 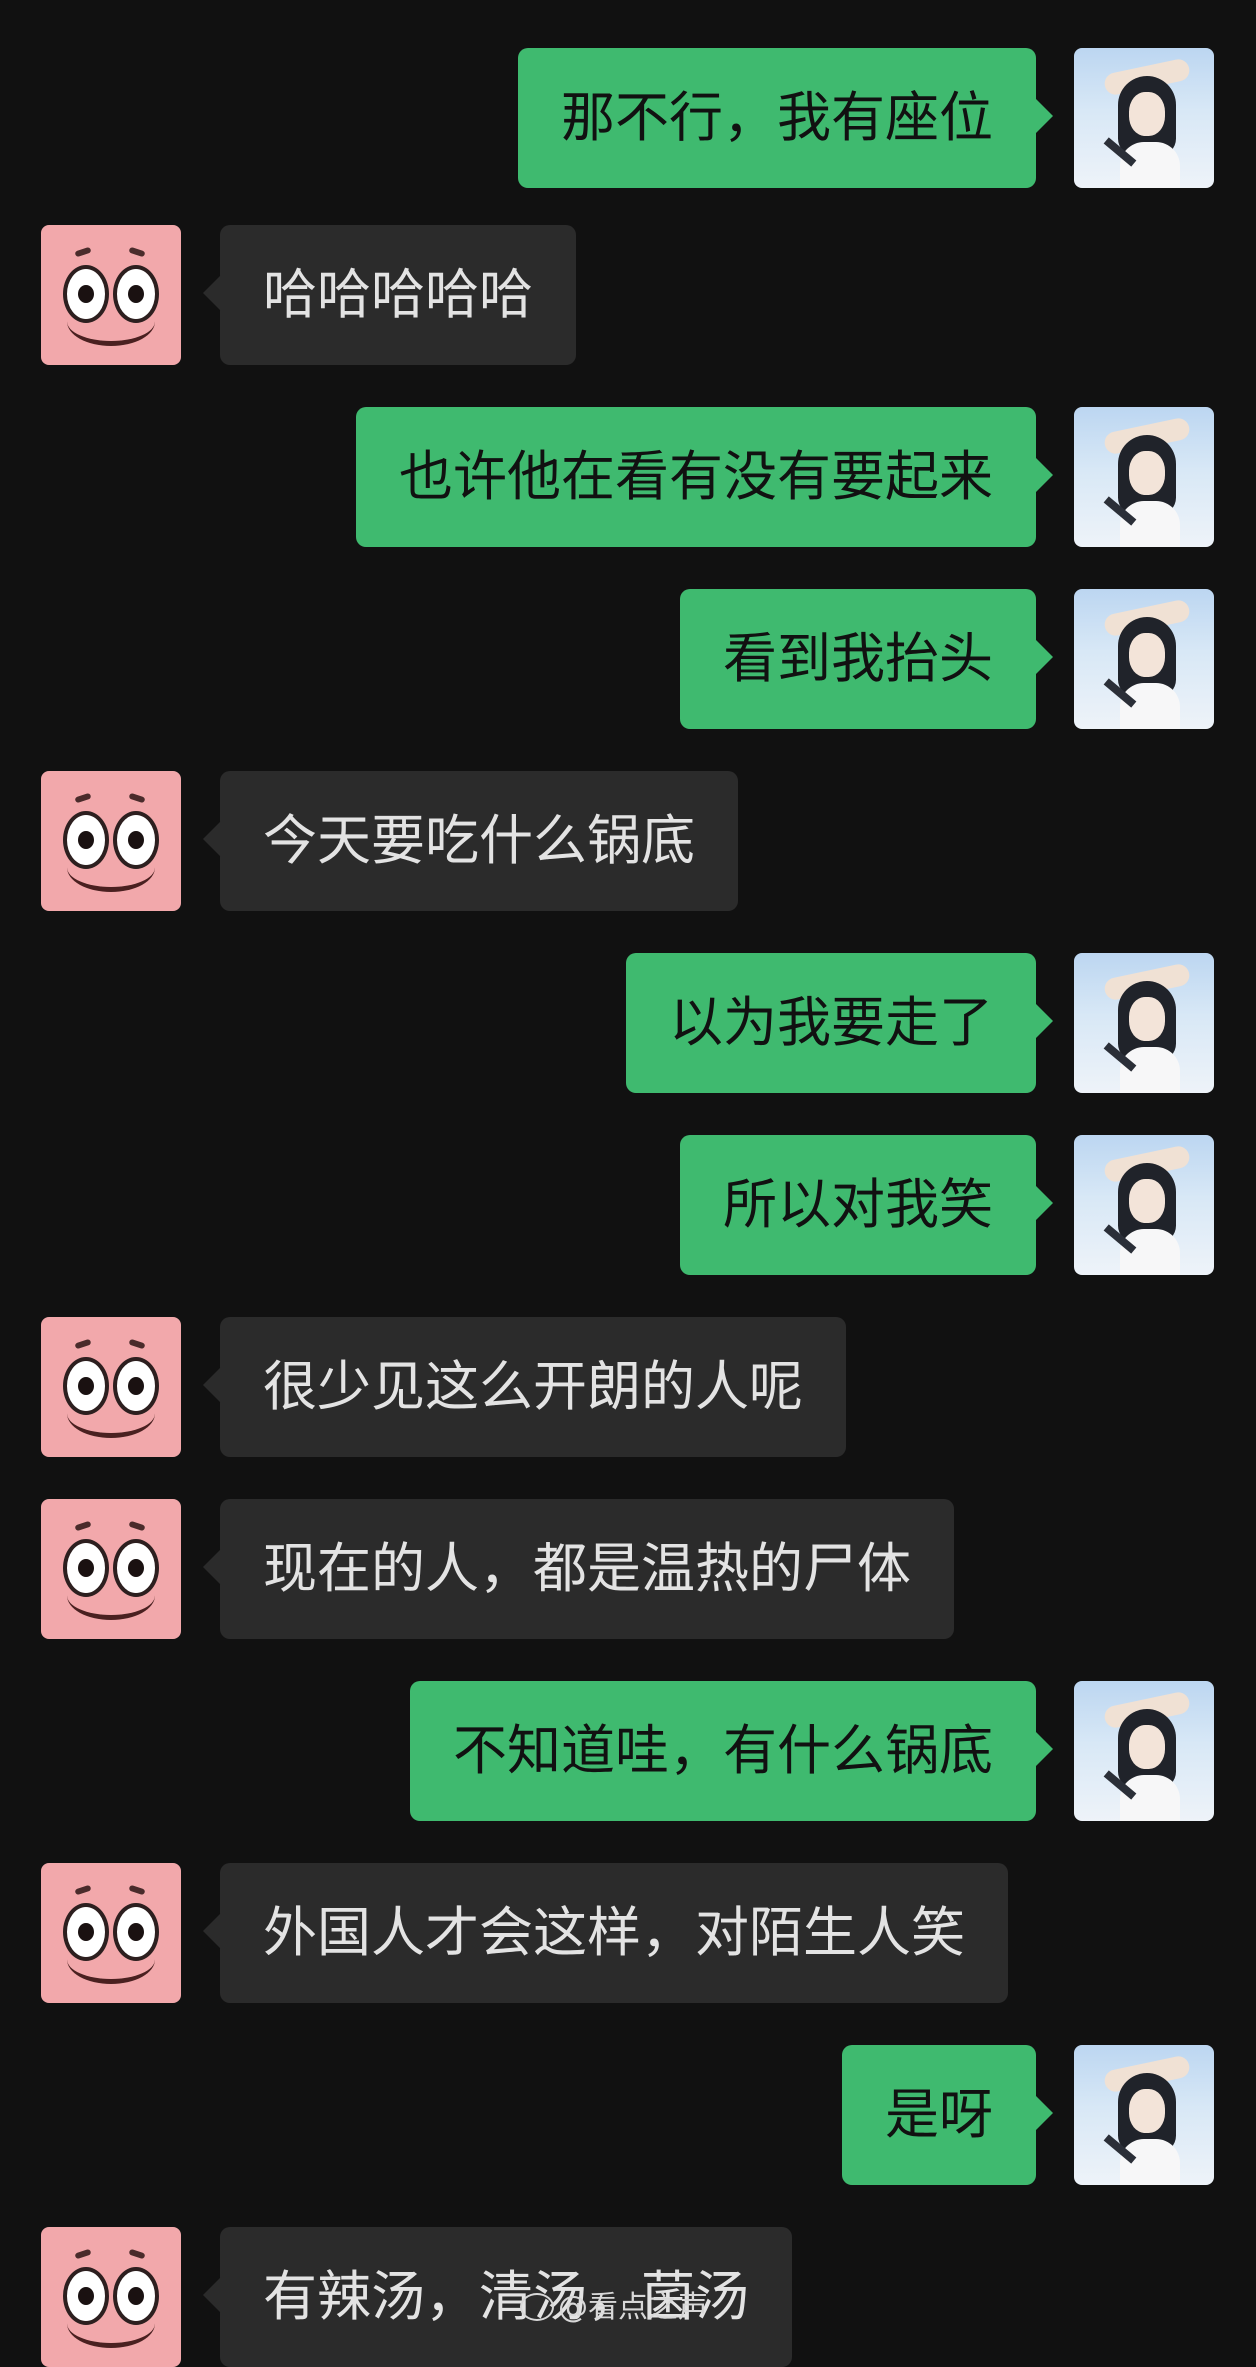 I want to click on message-text: 看到我抬头, so click(x=858, y=658).